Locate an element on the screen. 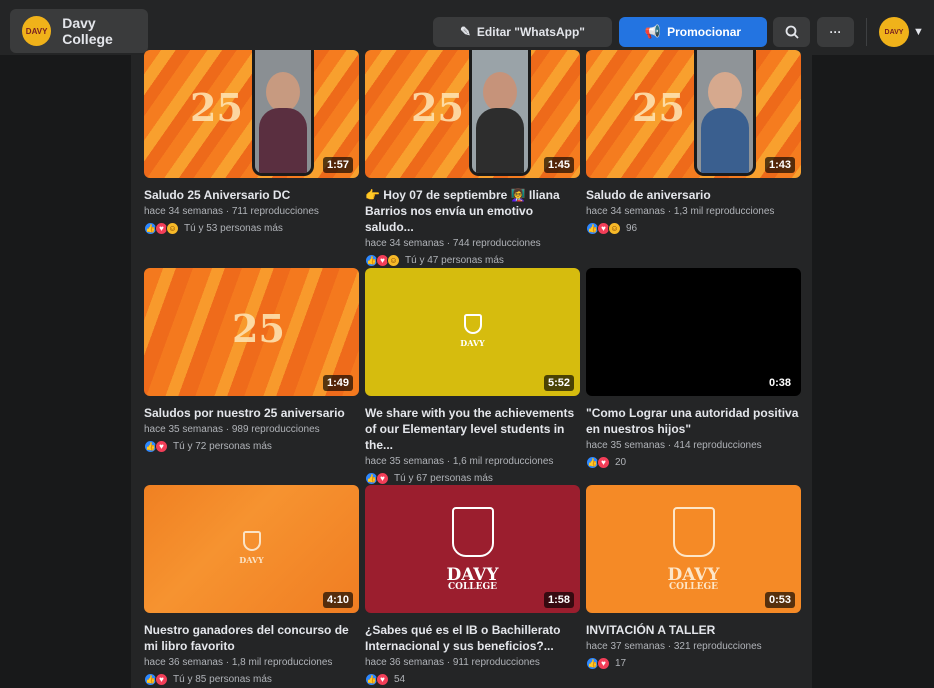  reactions-summary: 👍 ♥ Tú y 85 personas más is located at coordinates (251, 679).